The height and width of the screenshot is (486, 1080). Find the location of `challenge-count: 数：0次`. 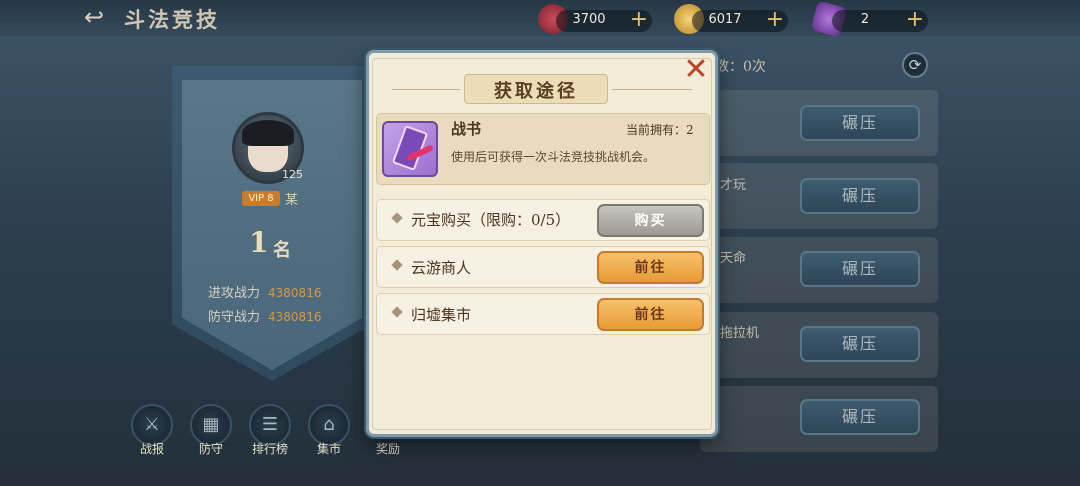

challenge-count: 数：0次 is located at coordinates (740, 67).